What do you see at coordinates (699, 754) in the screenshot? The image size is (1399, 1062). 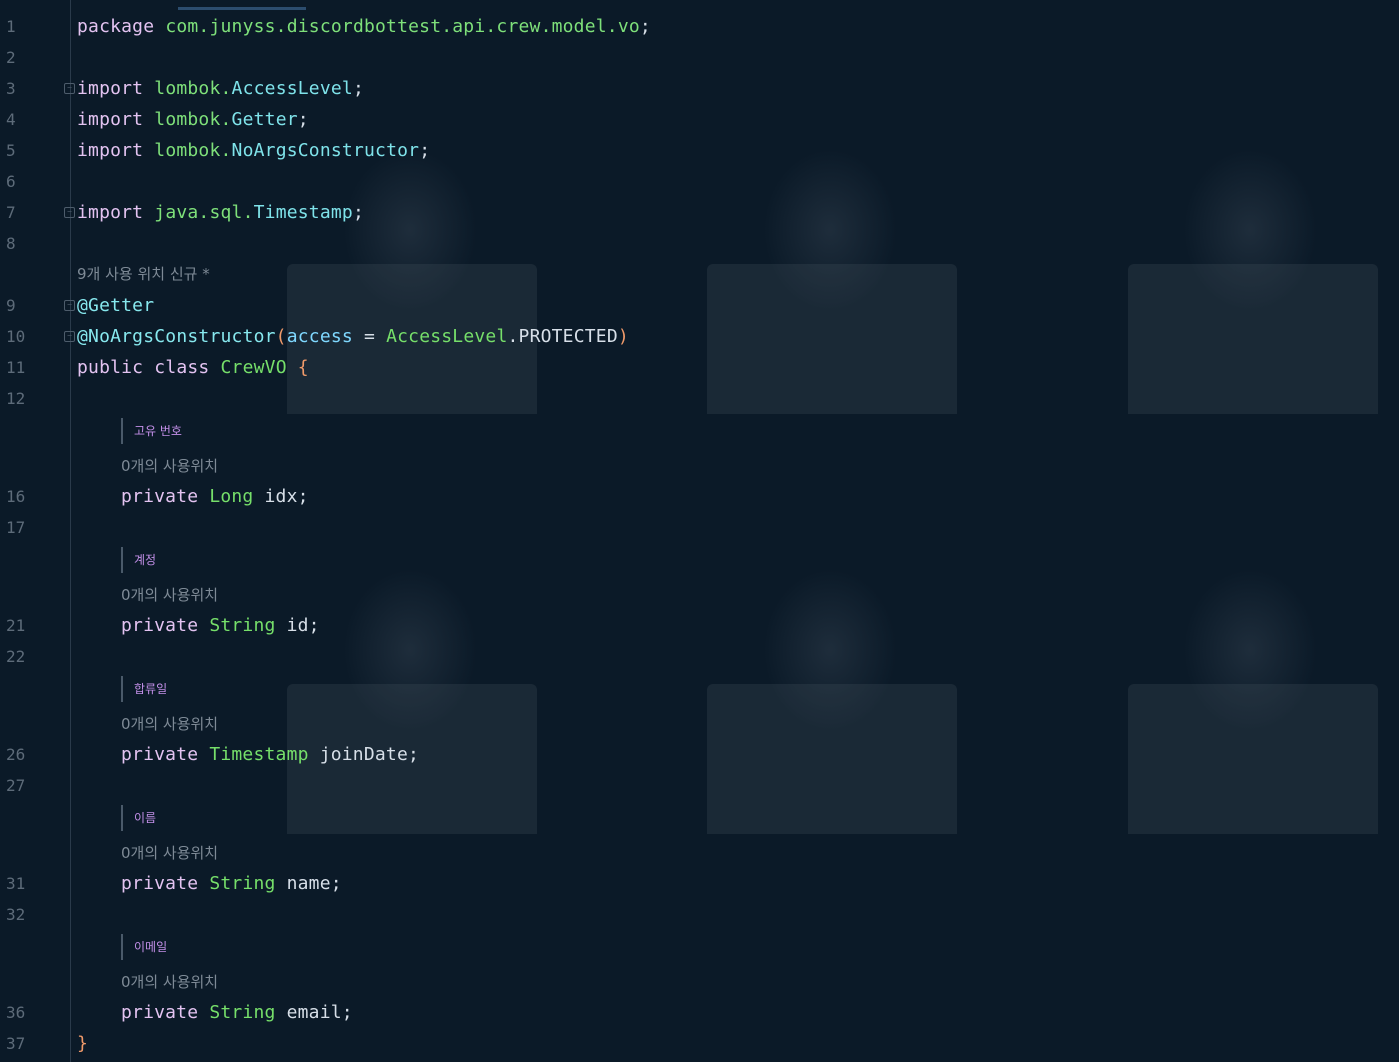 I see `code-line: 26 private Timestamp joinDate;` at bounding box center [699, 754].